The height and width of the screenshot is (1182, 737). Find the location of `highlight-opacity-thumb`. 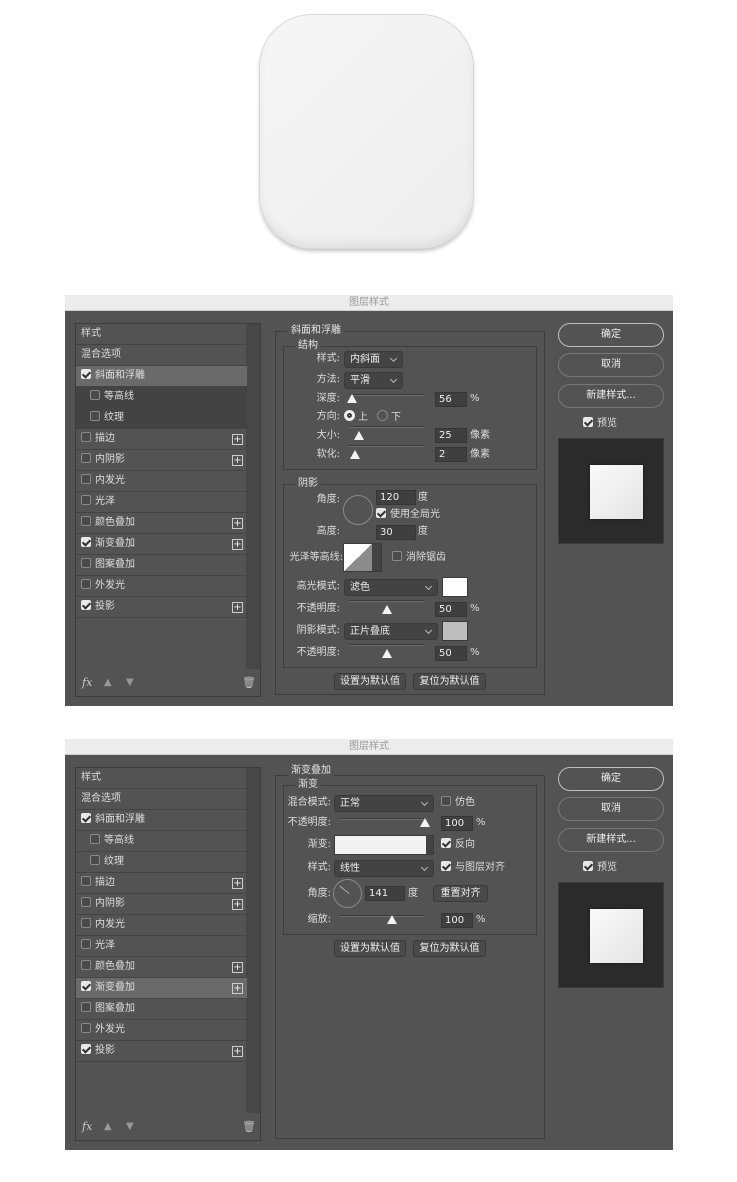

highlight-opacity-thumb is located at coordinates (387, 609).